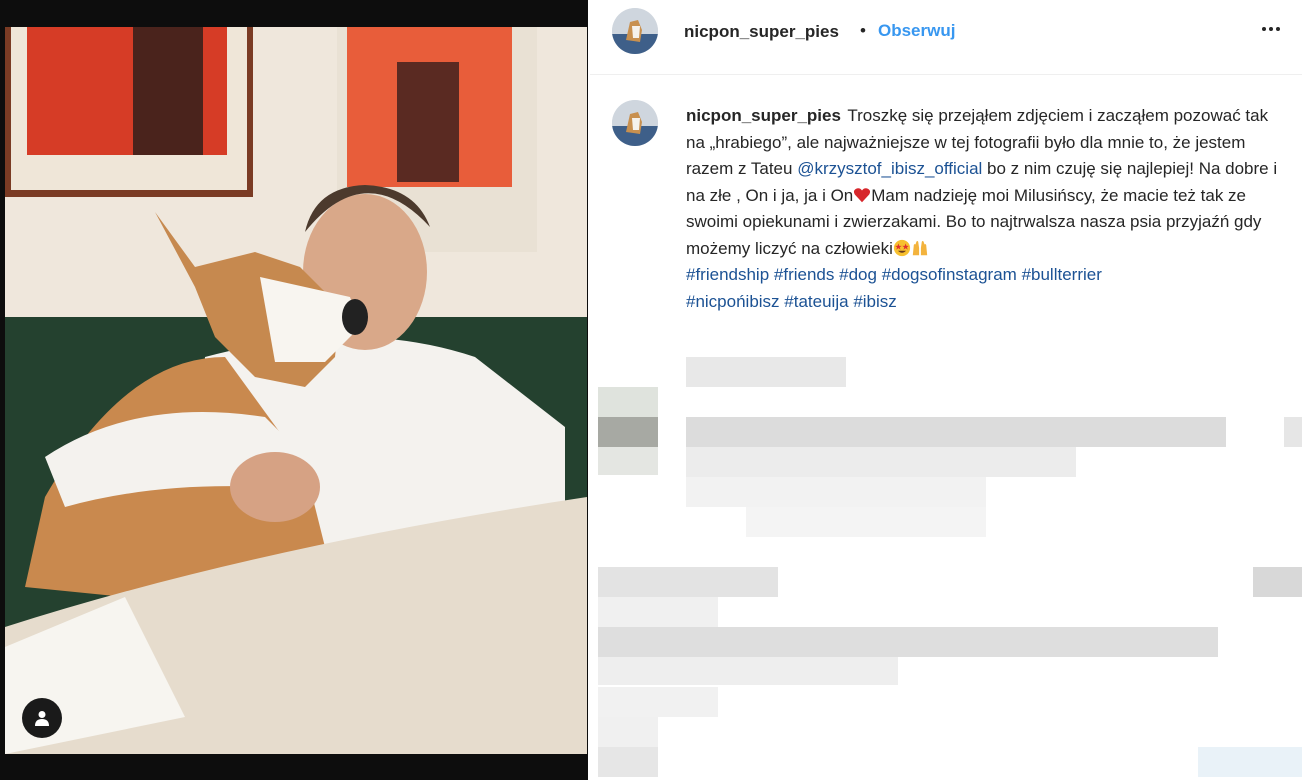 This screenshot has width=1302, height=780. I want to click on more-options-icon, so click(1264, 29).